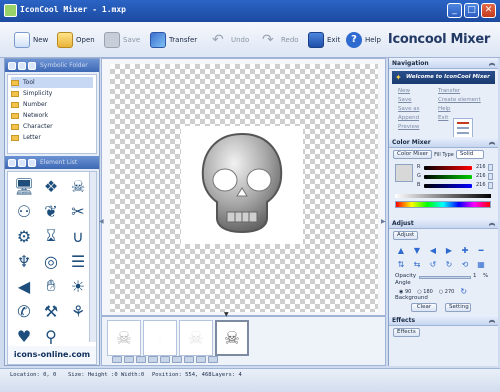 This screenshot has height=392, width=500. I want to click on help-button: ? Help, so click(363, 40).